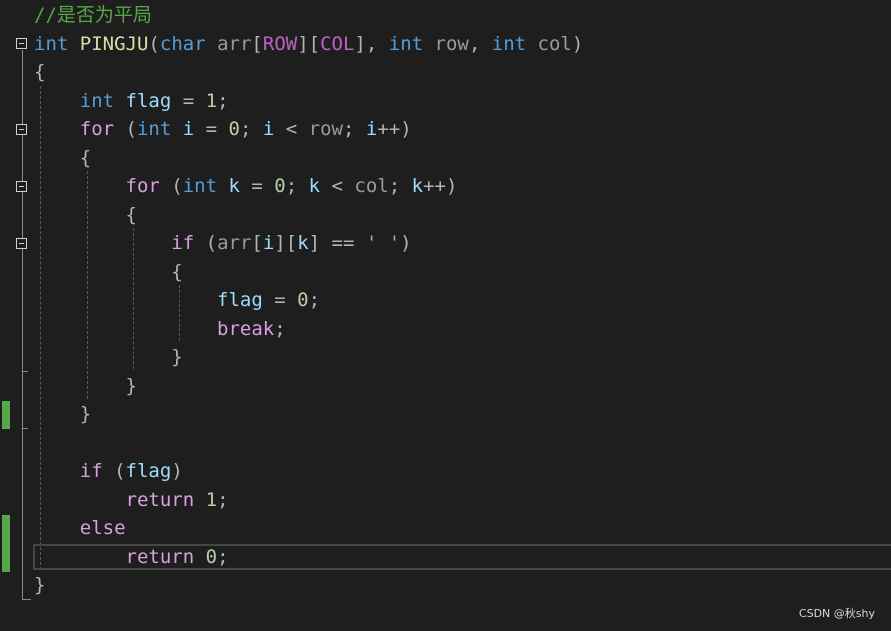 Image resolution: width=891 pixels, height=631 pixels. What do you see at coordinates (480, 44) in the screenshot?
I see `code-token: ,` at bounding box center [480, 44].